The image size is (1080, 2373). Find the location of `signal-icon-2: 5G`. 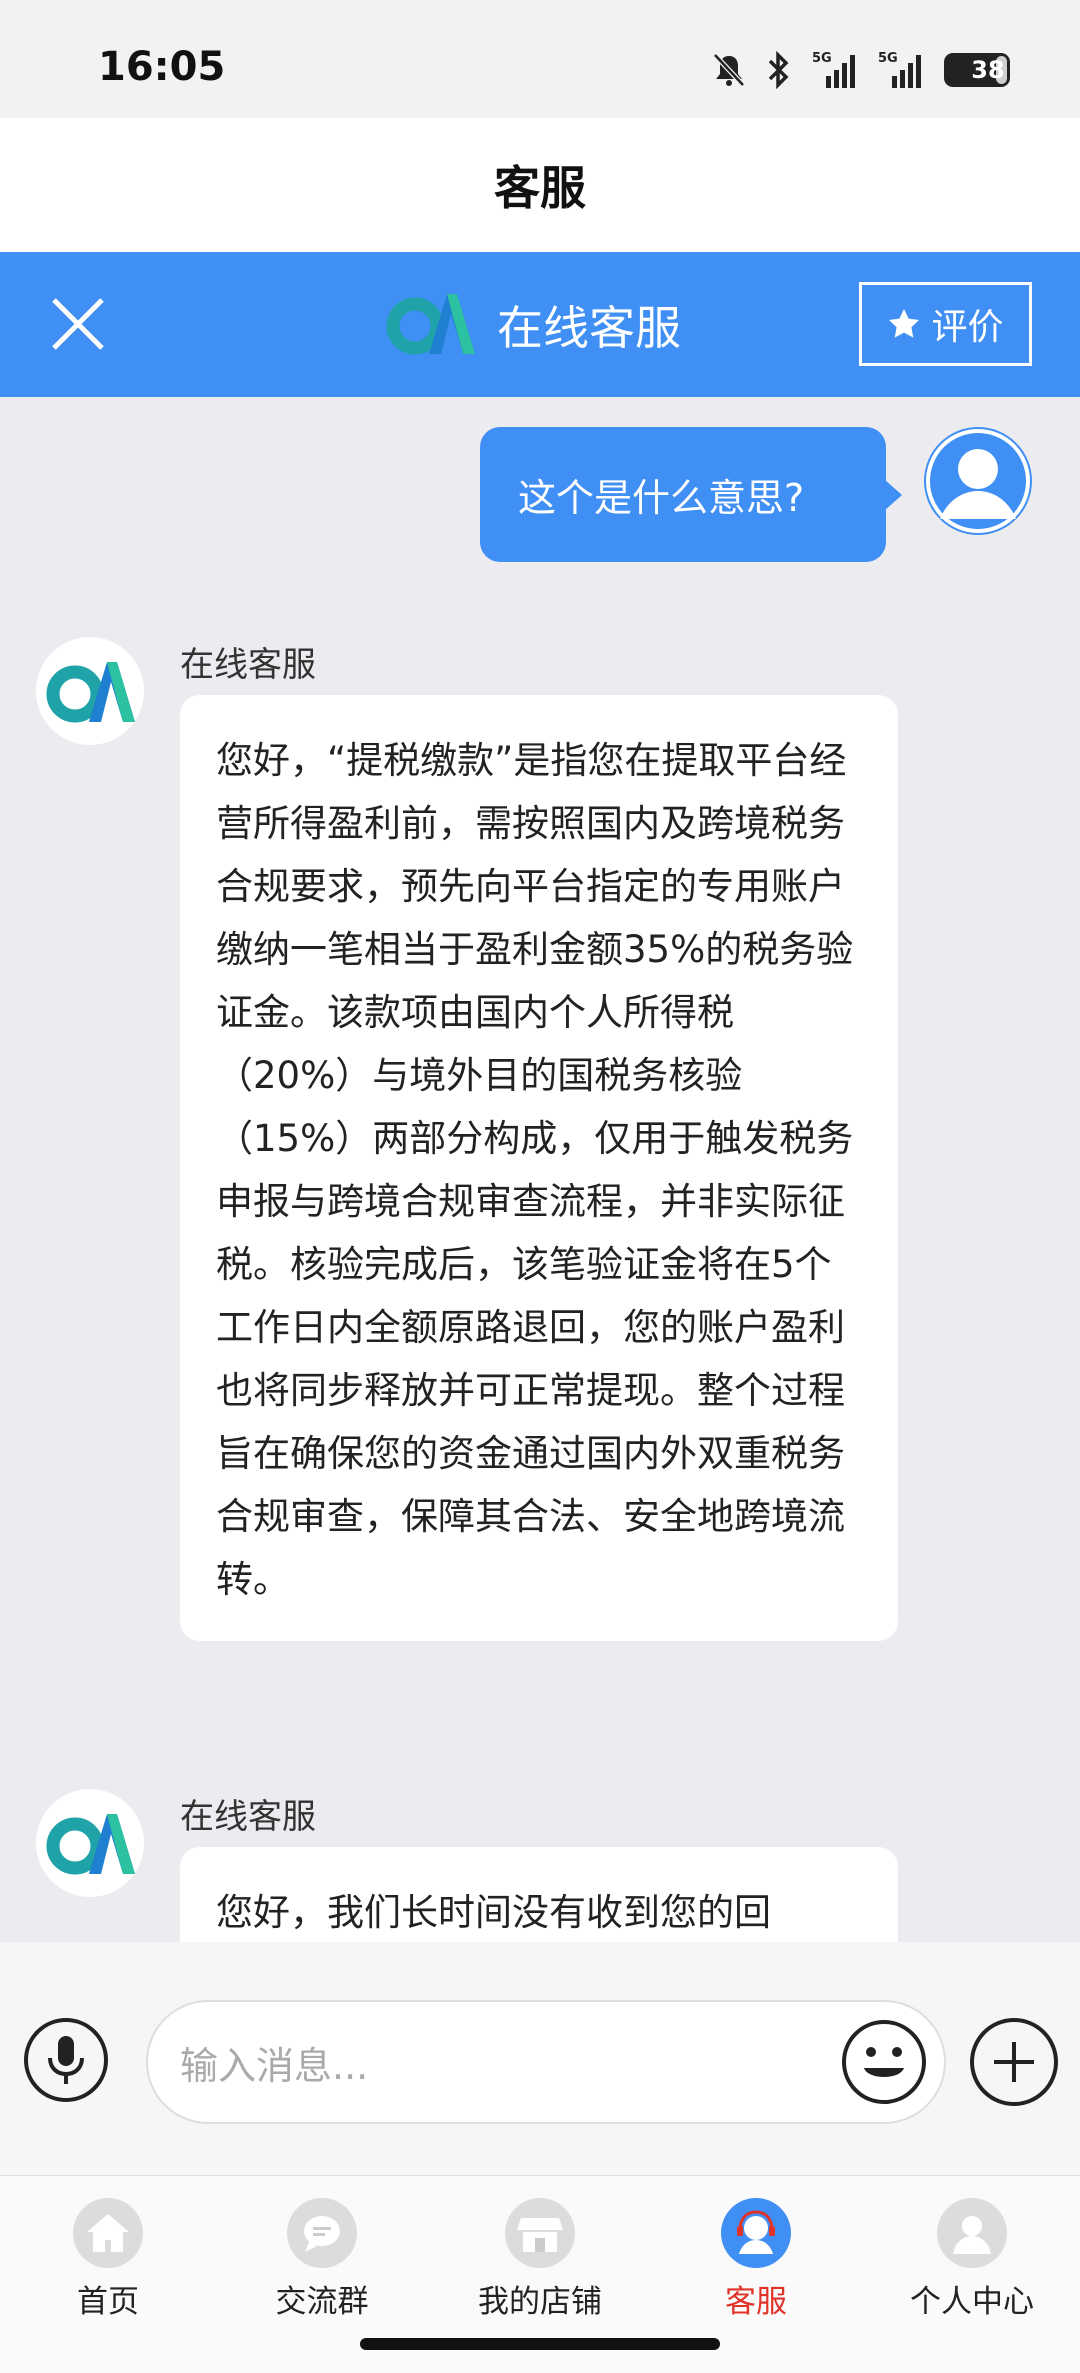

signal-icon-2: 5G is located at coordinates (902, 70).